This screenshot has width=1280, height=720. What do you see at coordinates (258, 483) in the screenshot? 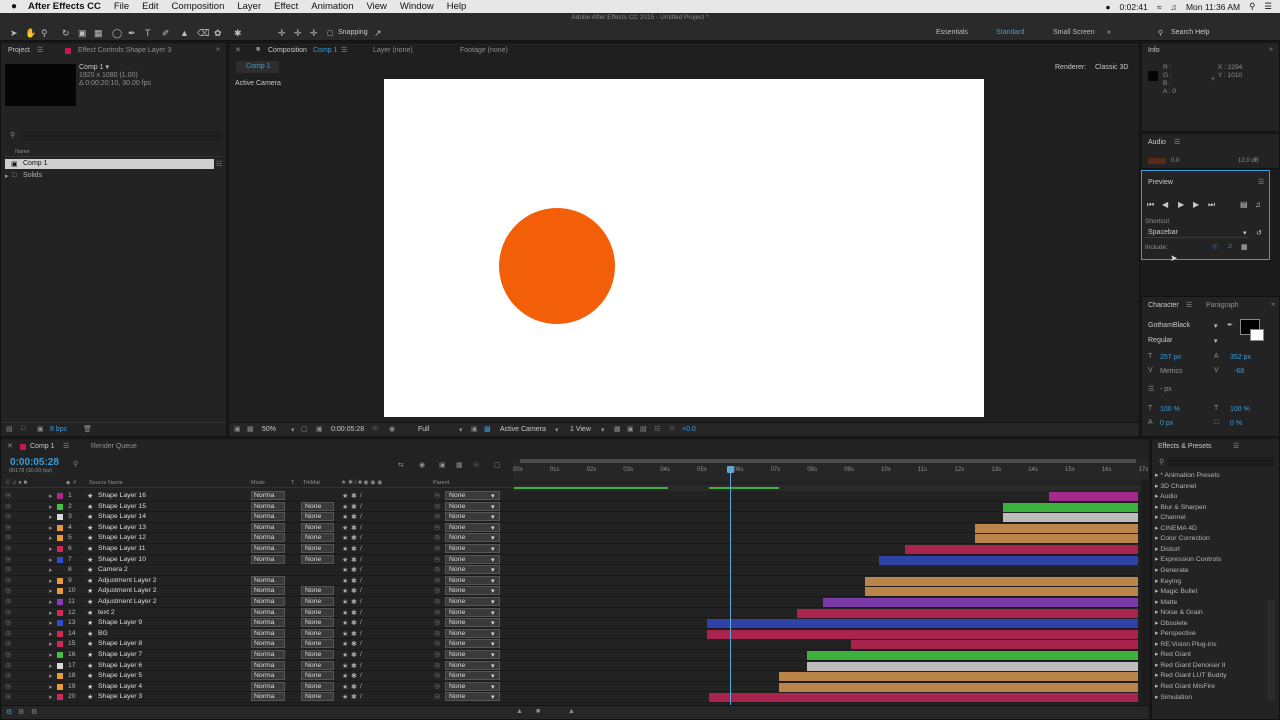
I see `mode-column-header: Mode` at bounding box center [258, 483].